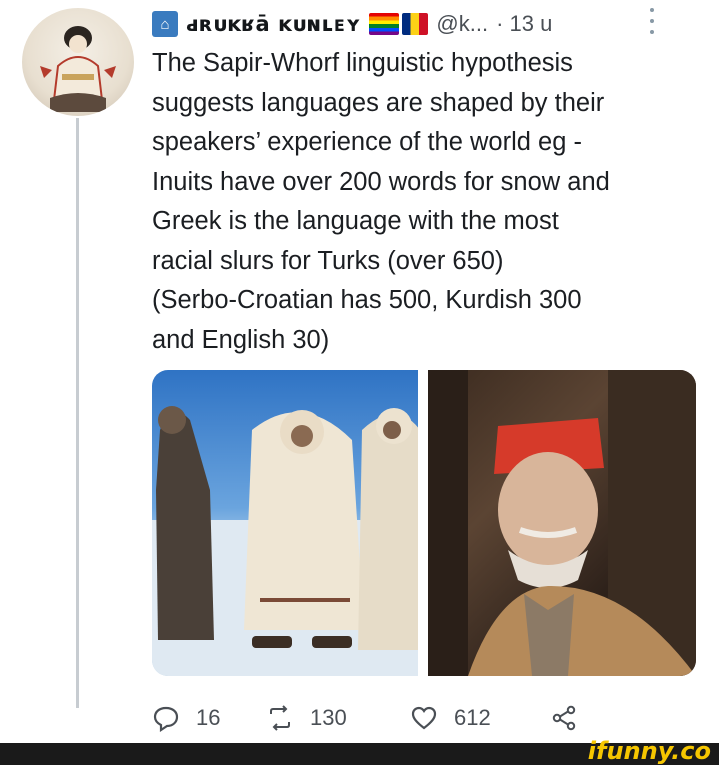 The width and height of the screenshot is (719, 765). I want to click on photo-old-man-in-red-fez, so click(562, 523).